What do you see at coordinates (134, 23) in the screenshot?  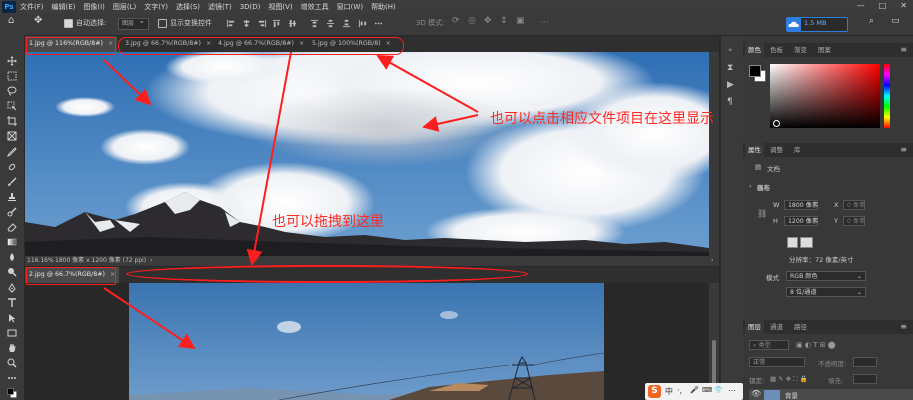 I see `auto-select-dropdown: 图层` at bounding box center [134, 23].